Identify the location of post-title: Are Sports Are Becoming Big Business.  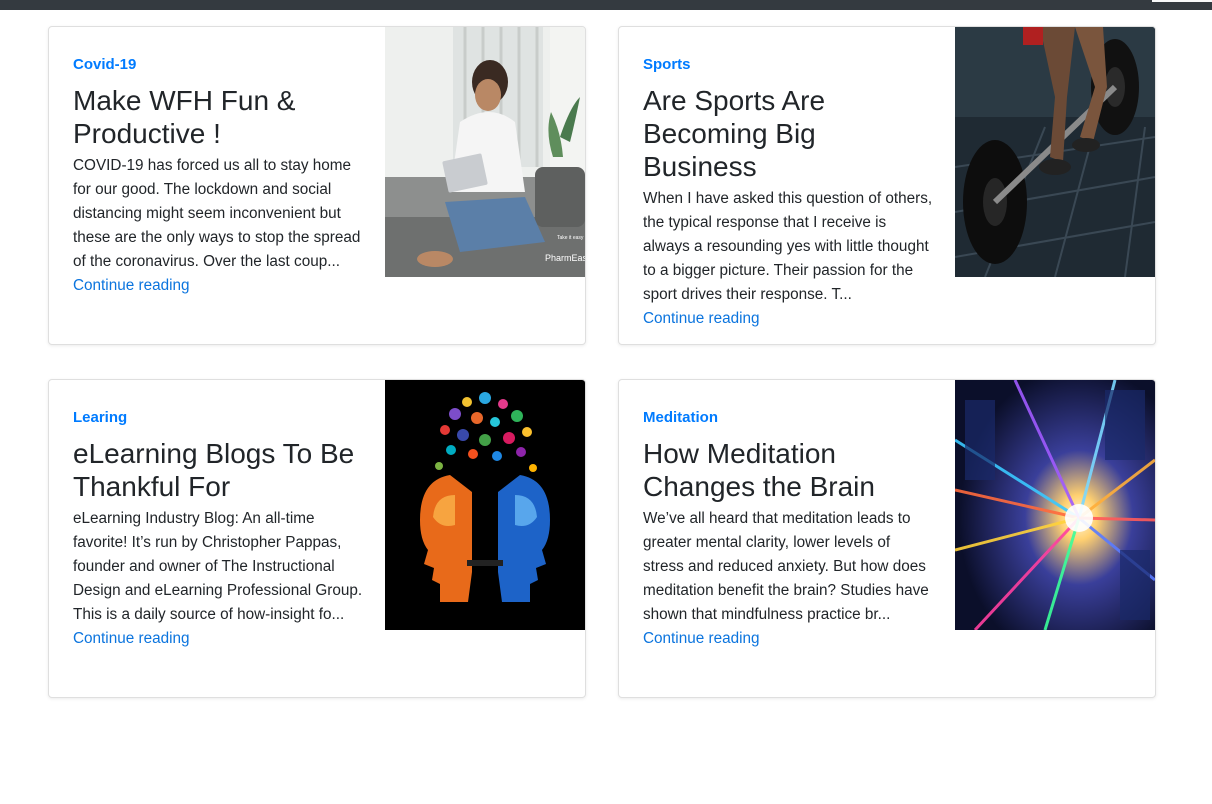
(734, 133).